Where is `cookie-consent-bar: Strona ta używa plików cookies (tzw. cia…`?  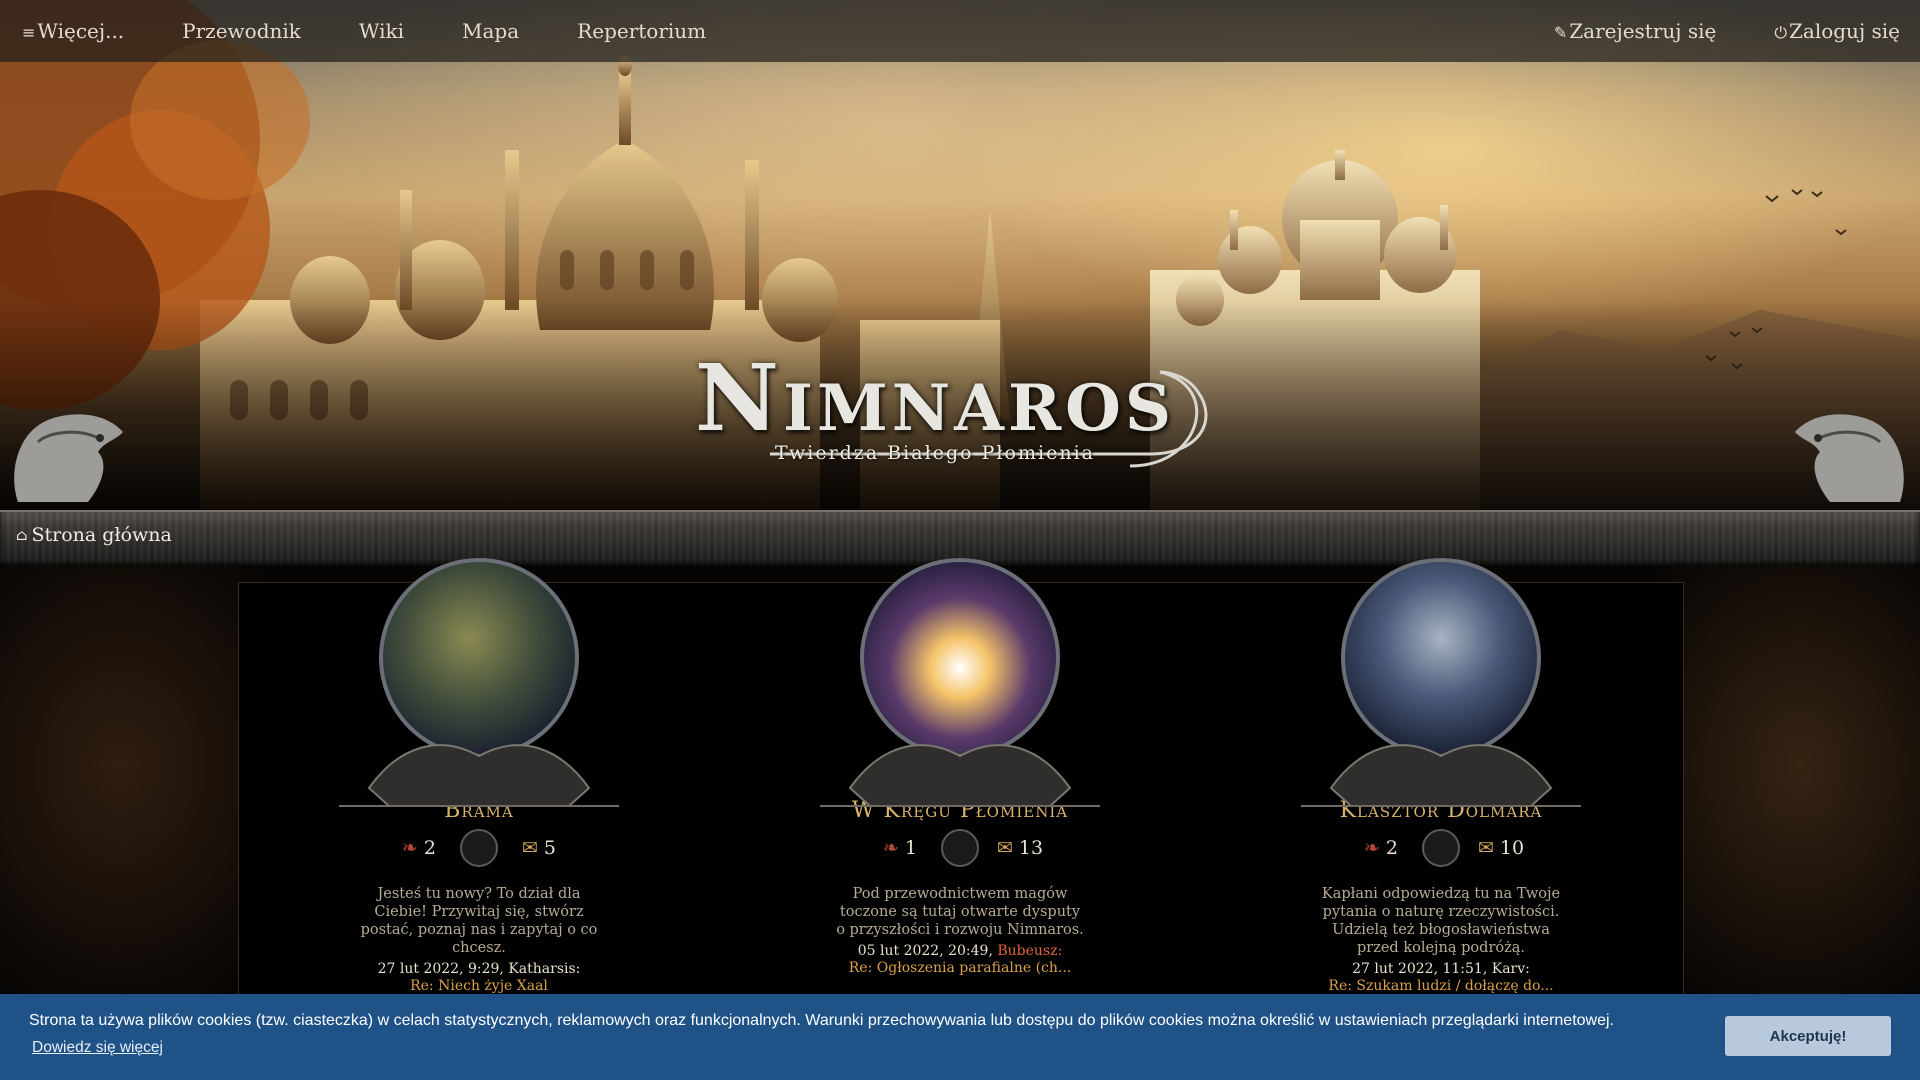 cookie-consent-bar: Strona ta używa plików cookies (tzw. cia… is located at coordinates (960, 1037).